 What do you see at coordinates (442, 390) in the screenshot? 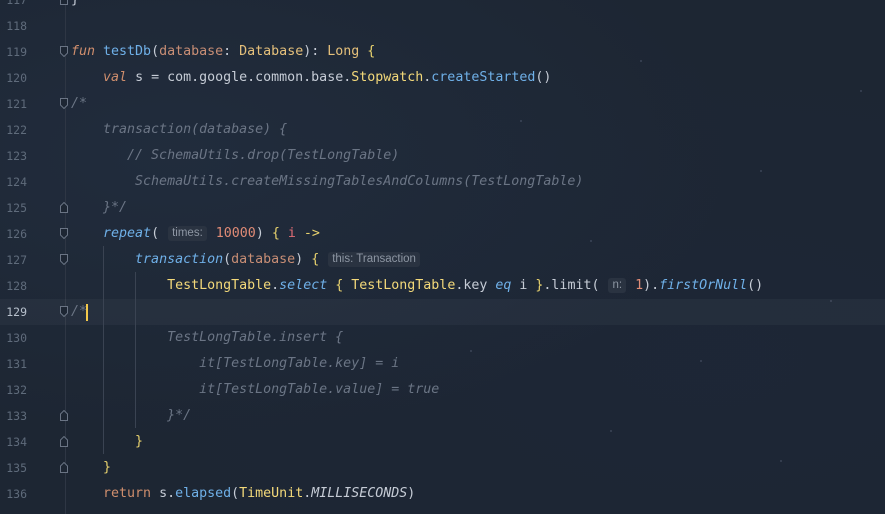
I see `code-line: 132 it[TestLongTable.value] = true` at bounding box center [442, 390].